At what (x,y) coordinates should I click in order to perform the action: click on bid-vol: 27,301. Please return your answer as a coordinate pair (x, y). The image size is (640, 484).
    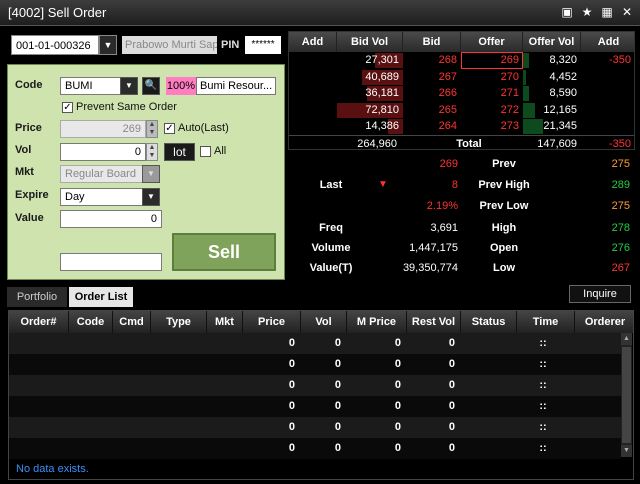
    Looking at the image, I should click on (368, 60).